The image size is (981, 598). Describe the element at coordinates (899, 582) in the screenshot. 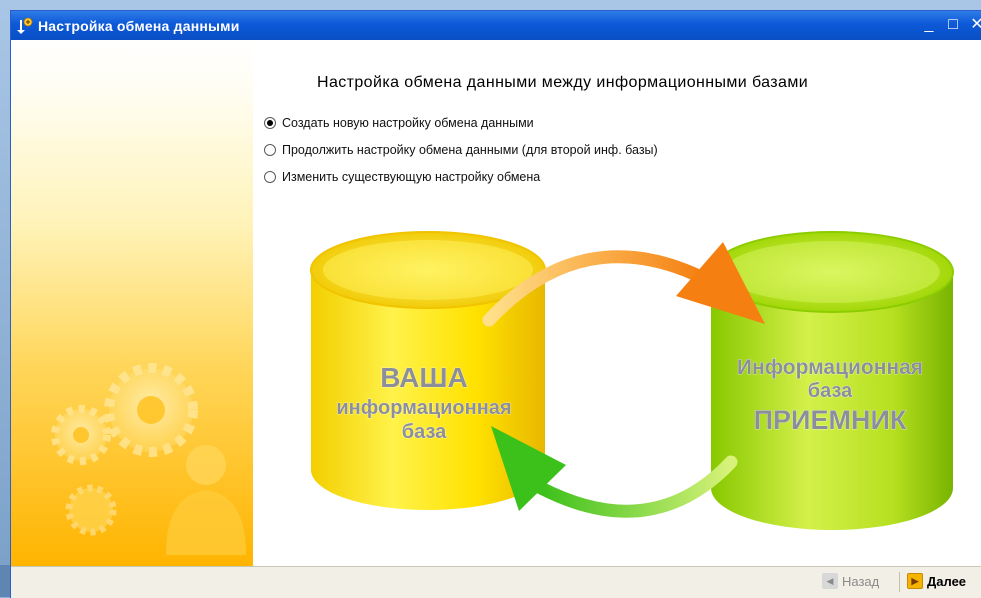

I see `footer-separator` at that location.